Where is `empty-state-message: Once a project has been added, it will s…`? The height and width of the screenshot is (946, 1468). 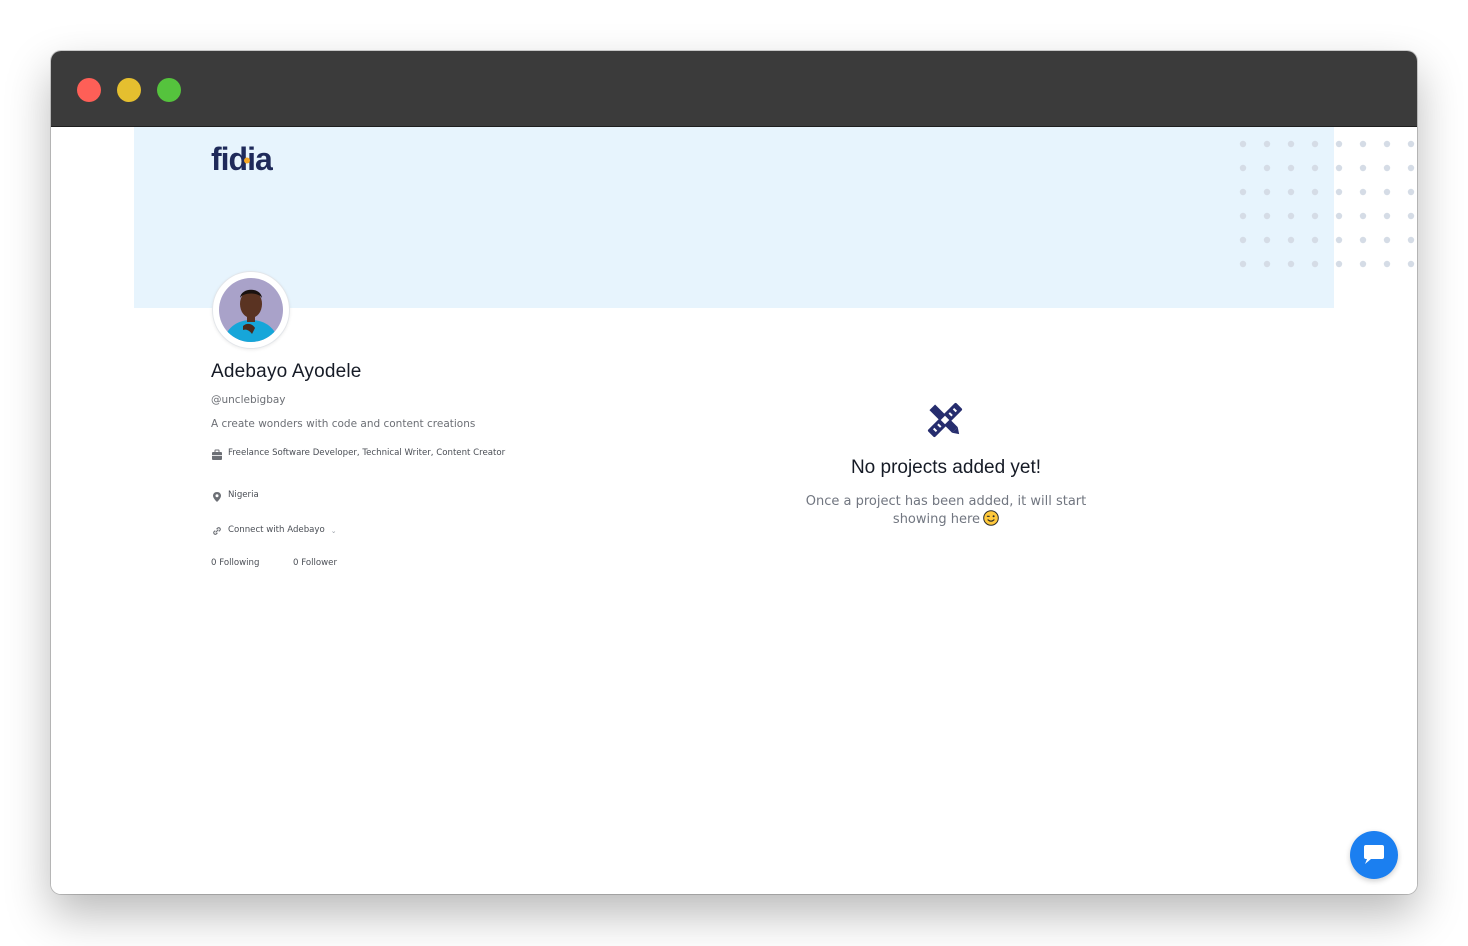
empty-state-message: Once a project has been added, it will s… is located at coordinates (946, 511).